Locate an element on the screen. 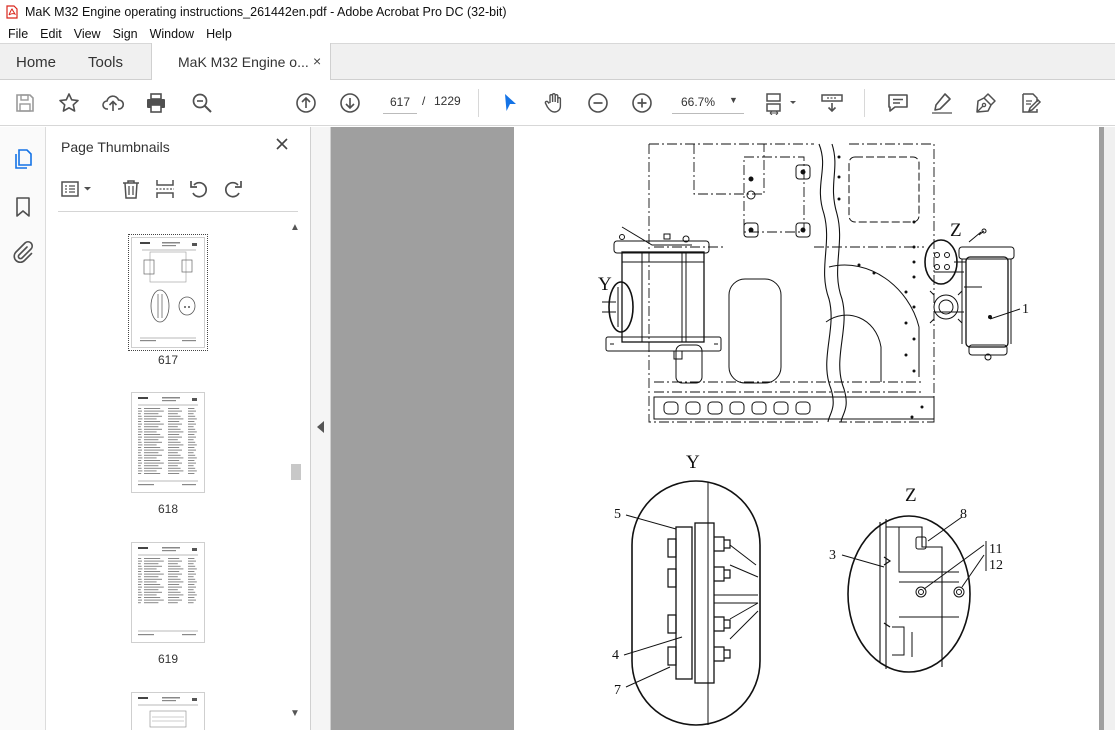 This screenshot has height=730, width=1115. upload-cloud-icon is located at coordinates (113, 103).